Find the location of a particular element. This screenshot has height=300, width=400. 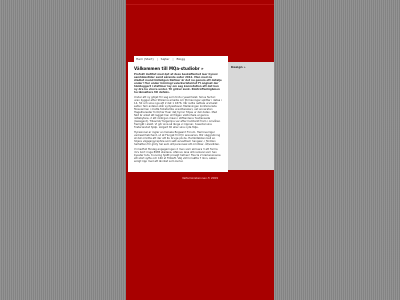

nav-link-sites: Sajter is located at coordinates (165, 59).